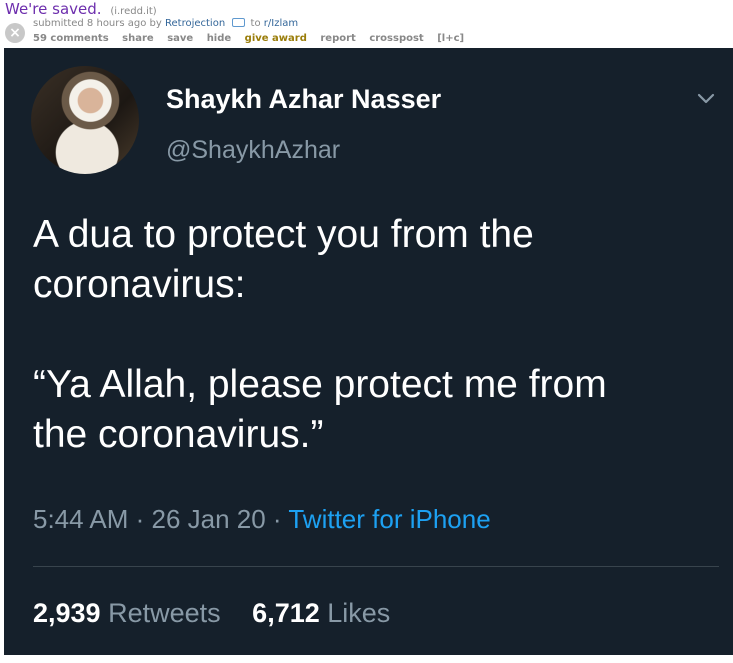  I want to click on close-icon: ×, so click(15, 33).